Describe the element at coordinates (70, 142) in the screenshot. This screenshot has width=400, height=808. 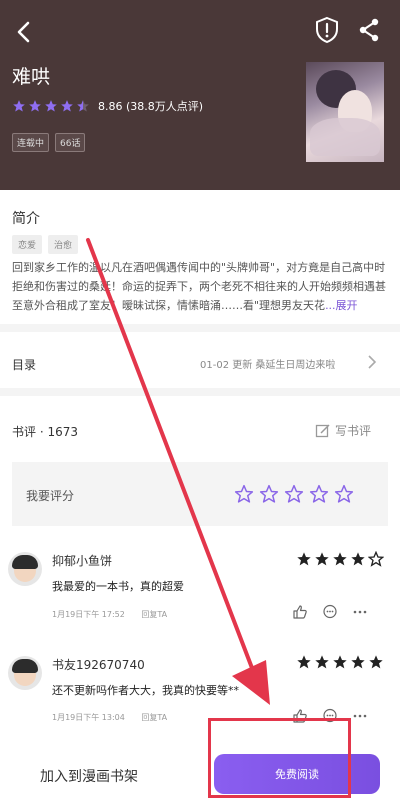
I see `episode-count-tag: 66话` at that location.